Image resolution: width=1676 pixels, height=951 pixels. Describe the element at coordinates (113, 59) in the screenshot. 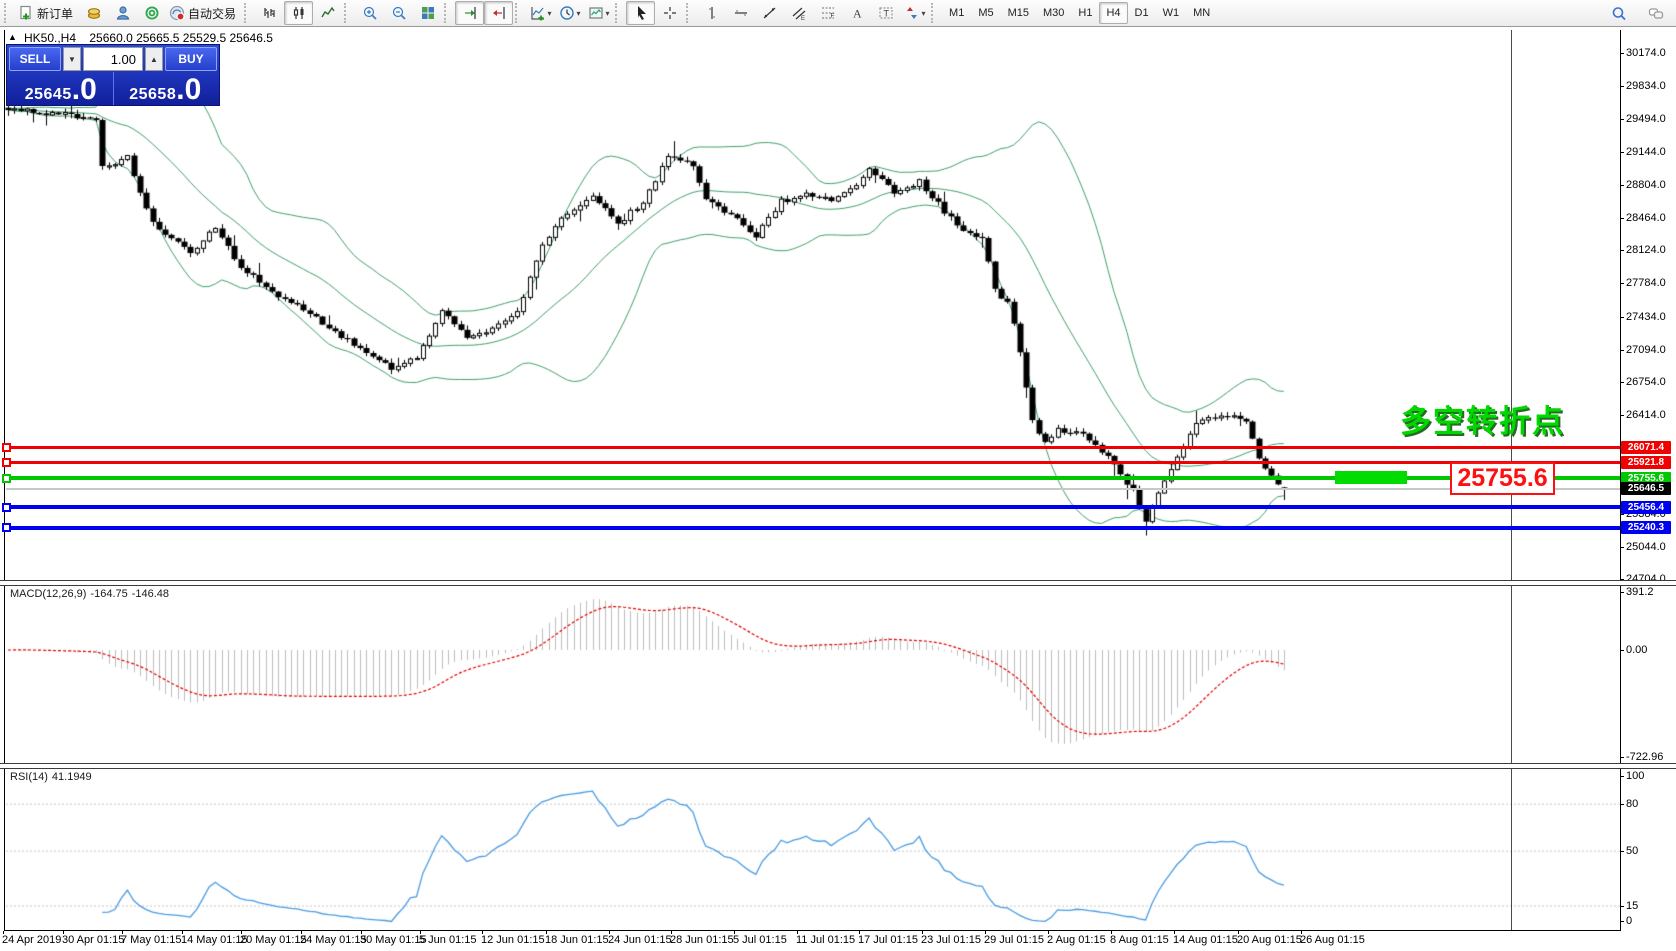

I see `volume-field: 1.00` at that location.